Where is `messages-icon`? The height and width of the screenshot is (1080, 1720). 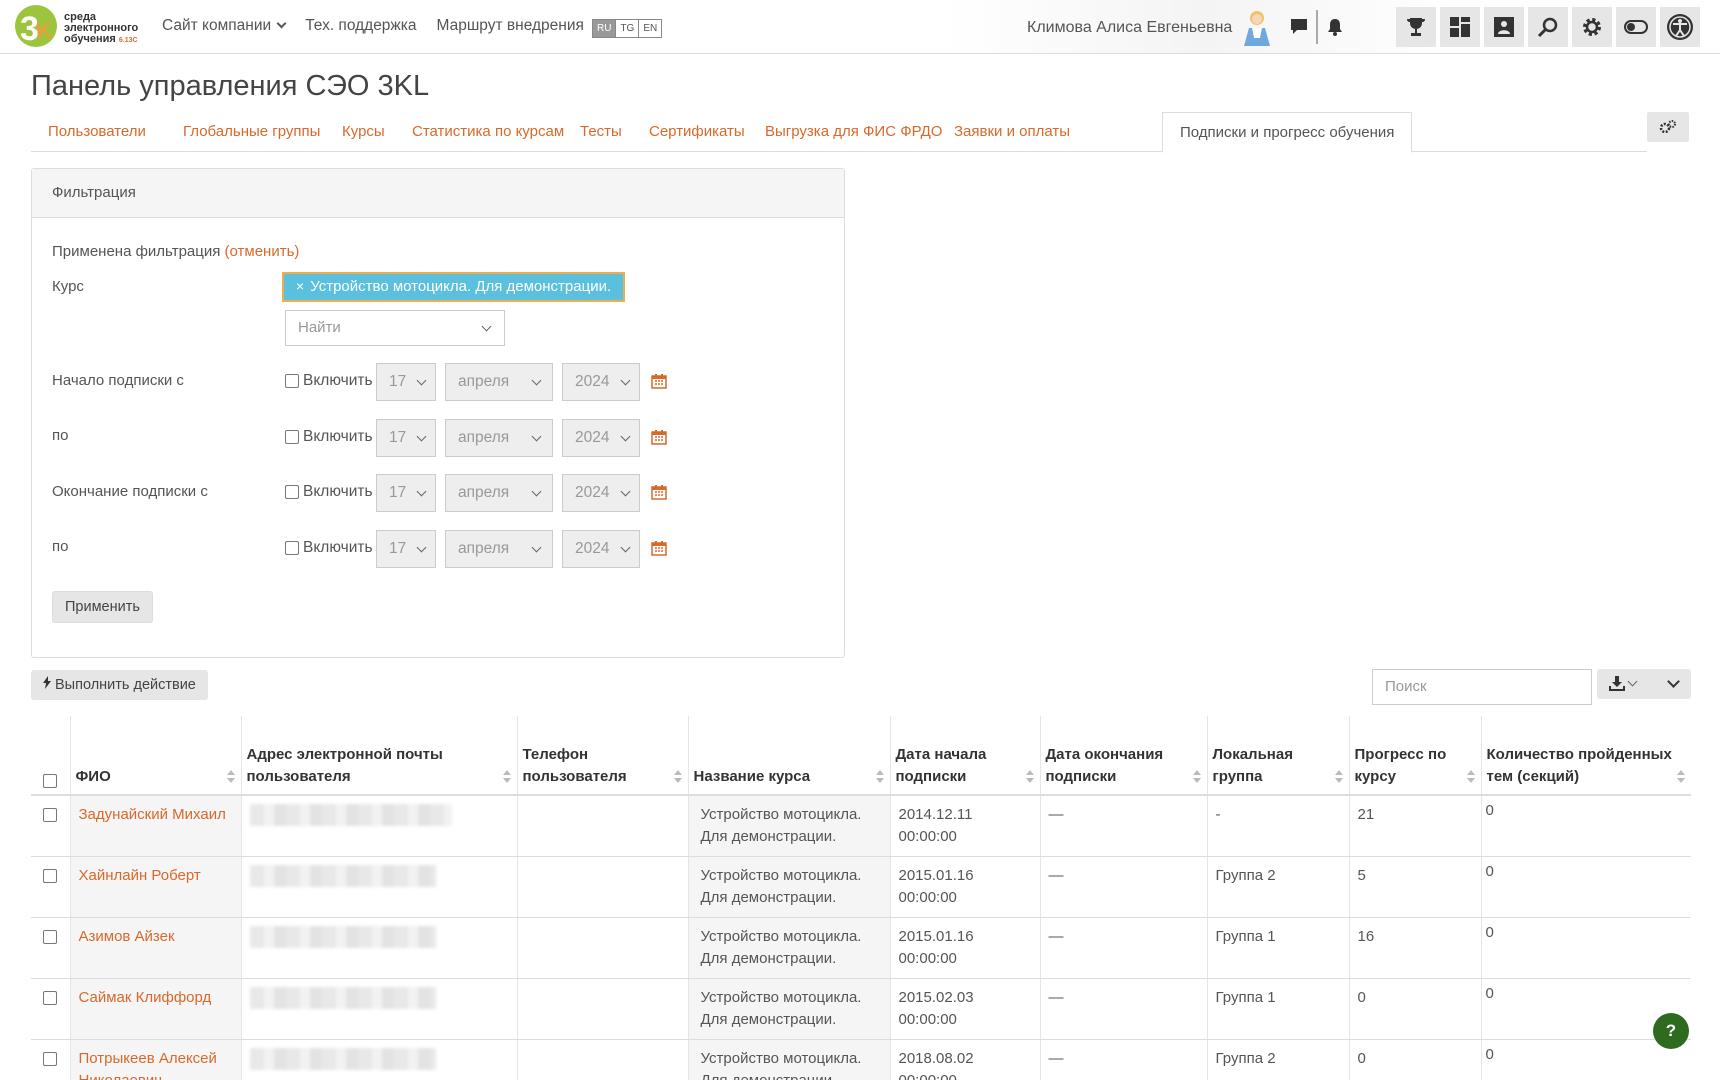
messages-icon is located at coordinates (1299, 27).